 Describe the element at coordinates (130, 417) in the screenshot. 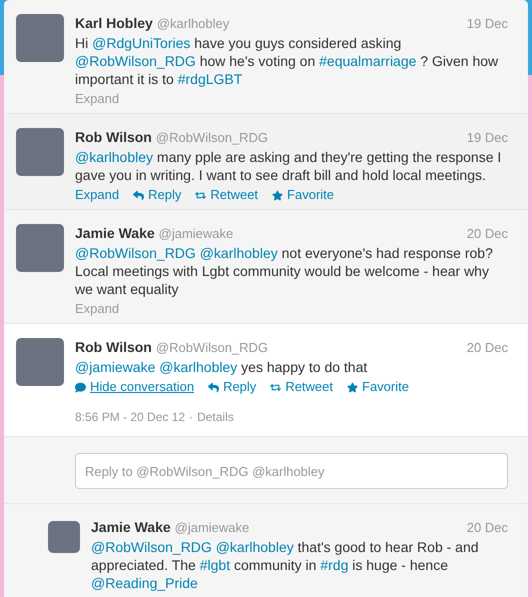

I see `tweet-timestamp: 8:56 PM - 20 Dec 12` at that location.